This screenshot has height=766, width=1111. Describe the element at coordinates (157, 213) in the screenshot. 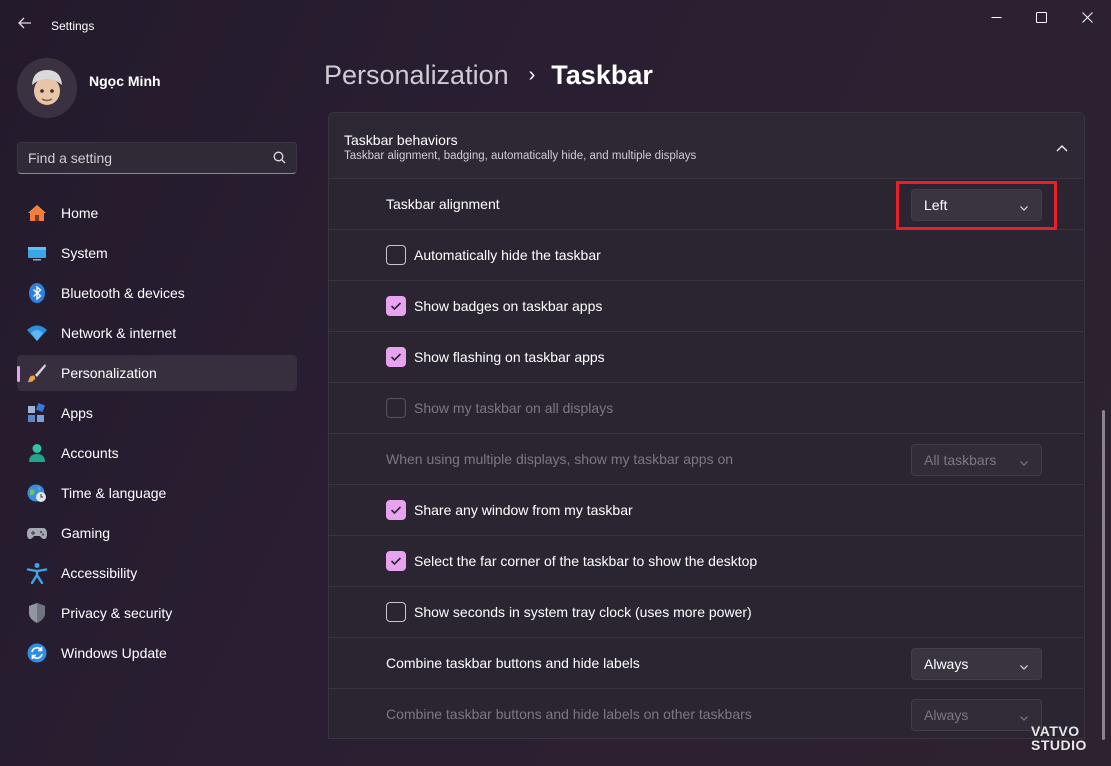

I see `sidebar-item-home: Home` at that location.